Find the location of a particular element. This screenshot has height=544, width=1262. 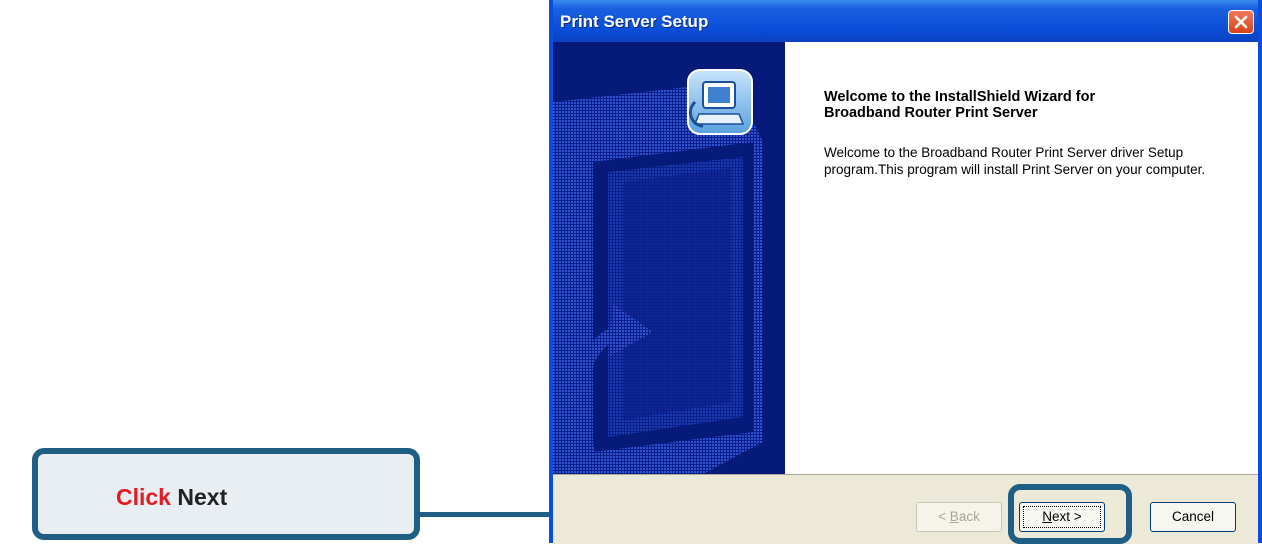

instruction-callout: Click Next is located at coordinates (226, 494).